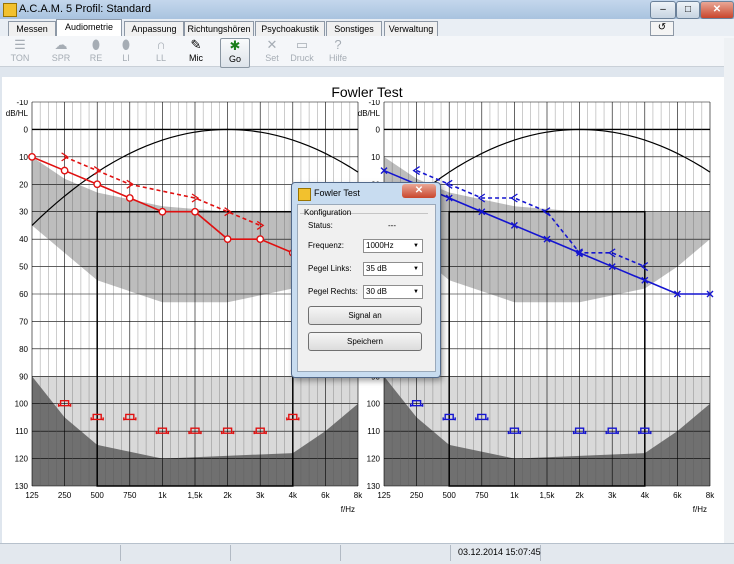  I want to click on tab-anpassung: Anpassung, so click(154, 28).